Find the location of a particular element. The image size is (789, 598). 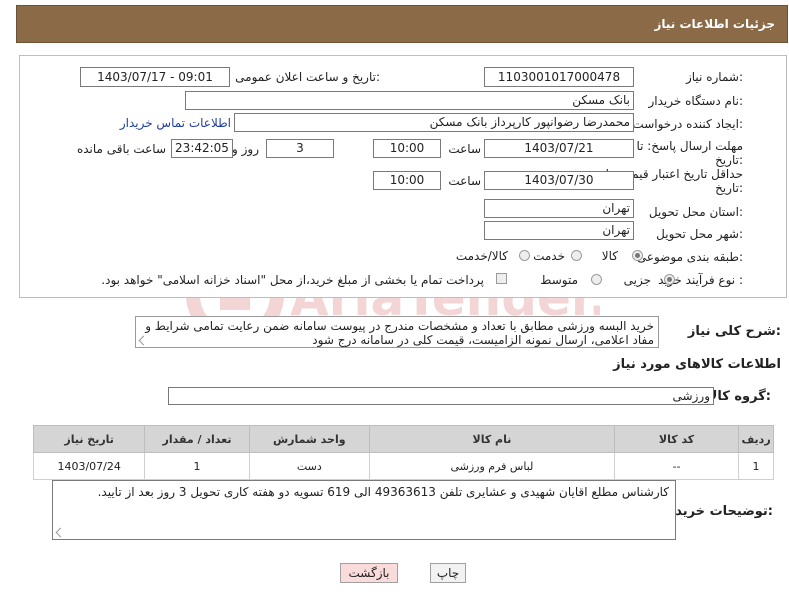

col-quantity: تعداد / مقدار is located at coordinates (197, 439).